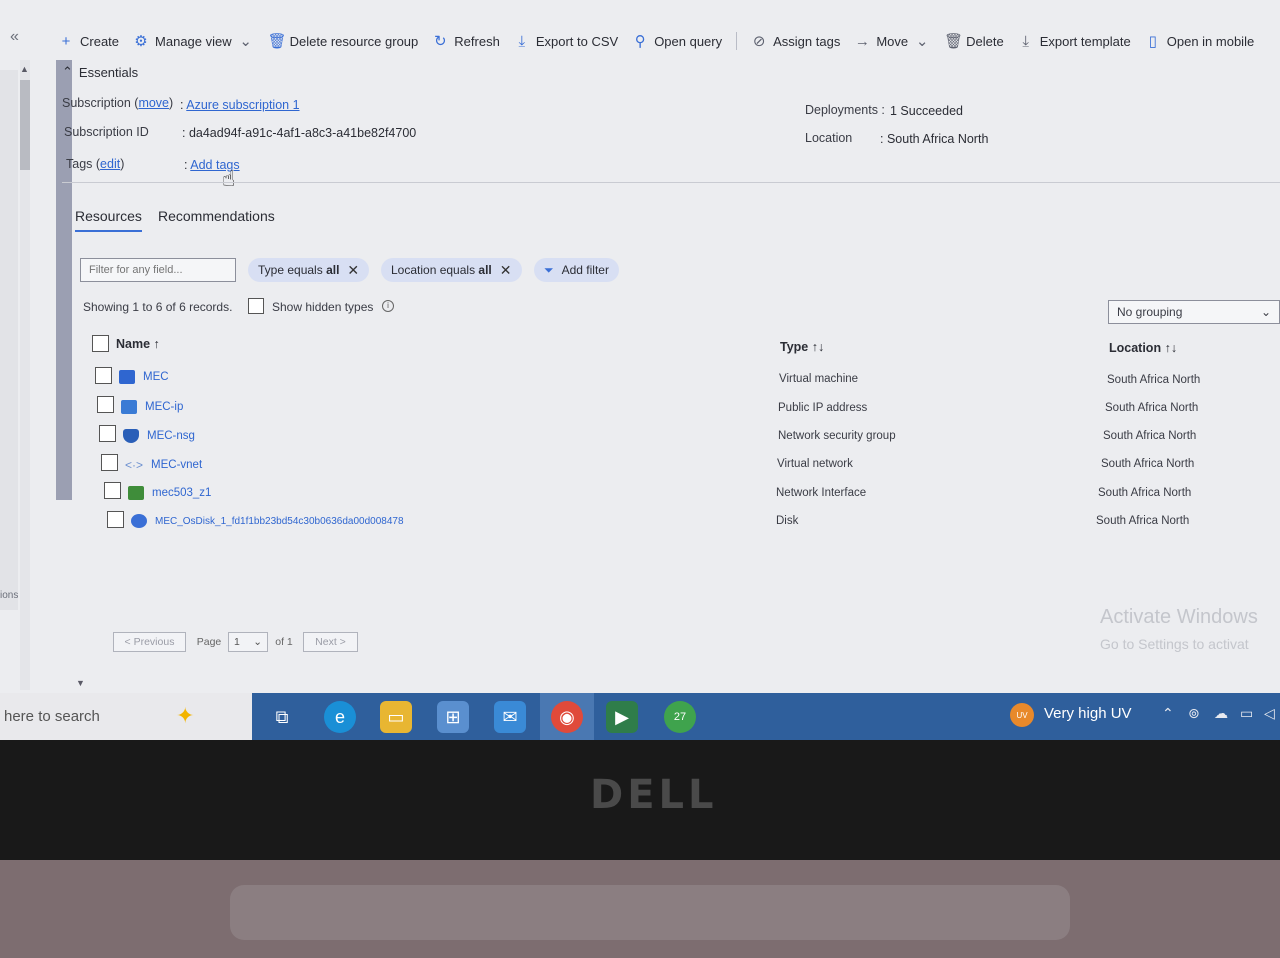 The image size is (1280, 958). Describe the element at coordinates (466, 41) in the screenshot. I see `refresh-button: ↻ Refresh` at that location.